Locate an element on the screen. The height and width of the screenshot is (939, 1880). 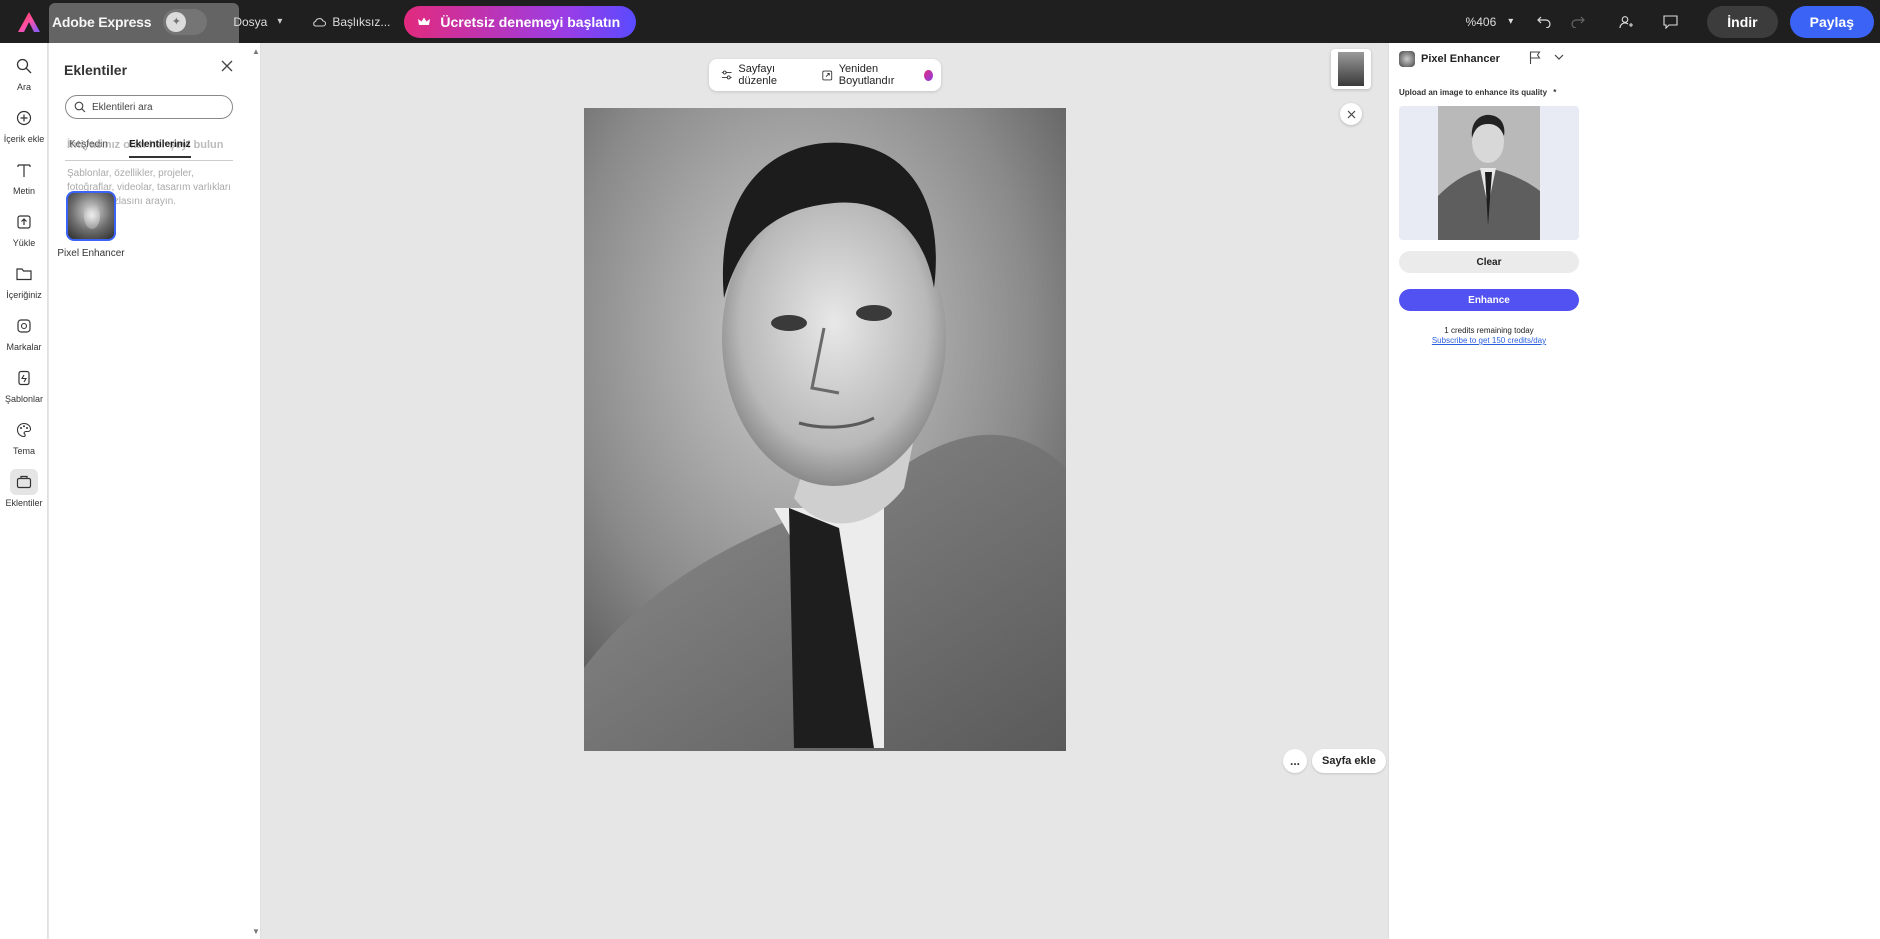
share-label: Paylaş is located at coordinates (1831, 21).